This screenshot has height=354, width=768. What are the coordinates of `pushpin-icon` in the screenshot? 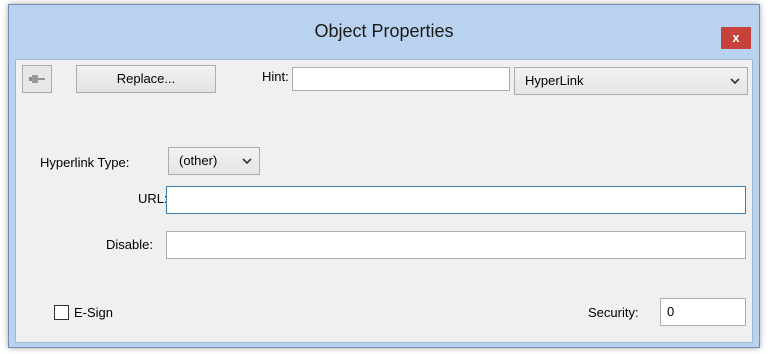 It's located at (37, 79).